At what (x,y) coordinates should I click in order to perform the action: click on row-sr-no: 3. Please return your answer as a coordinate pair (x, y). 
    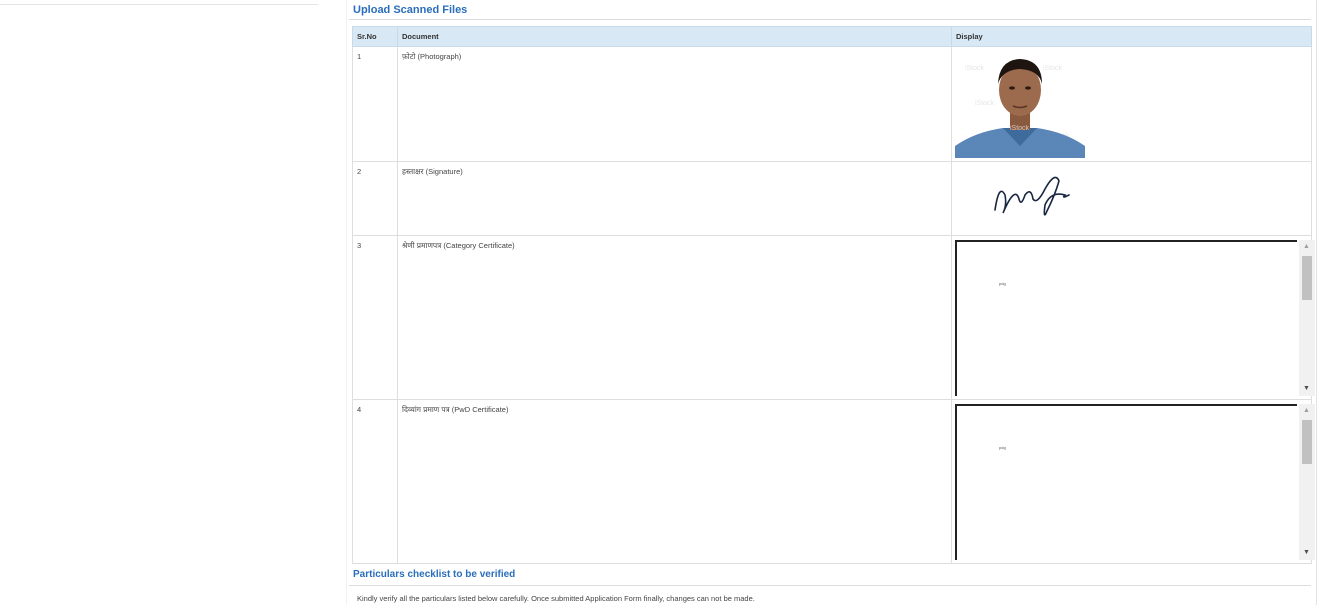
    Looking at the image, I should click on (375, 317).